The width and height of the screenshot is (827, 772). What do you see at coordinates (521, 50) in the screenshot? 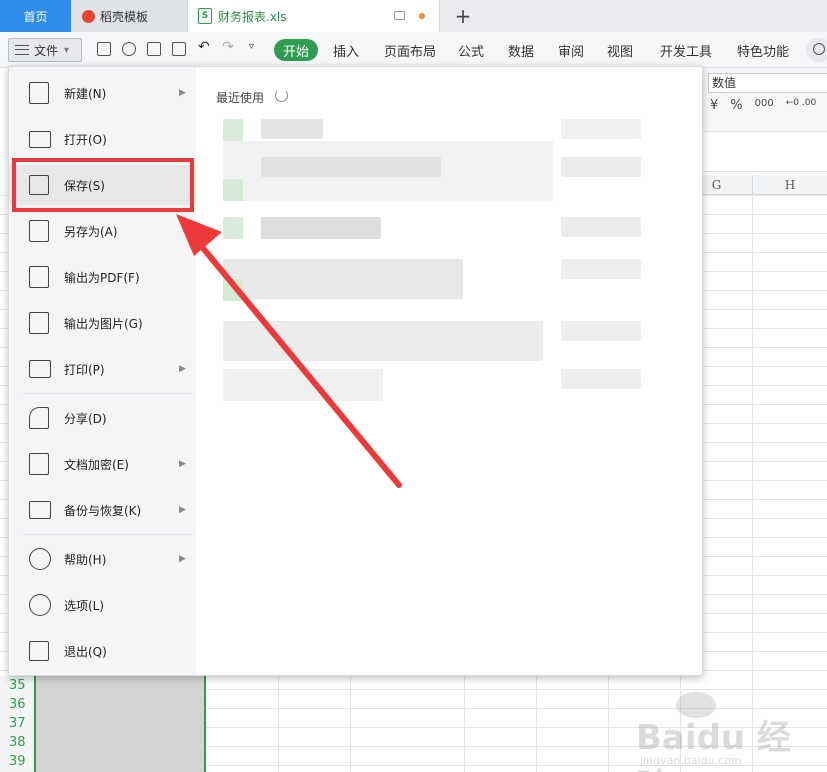
I see `ribbon-tab-data: 数据` at bounding box center [521, 50].